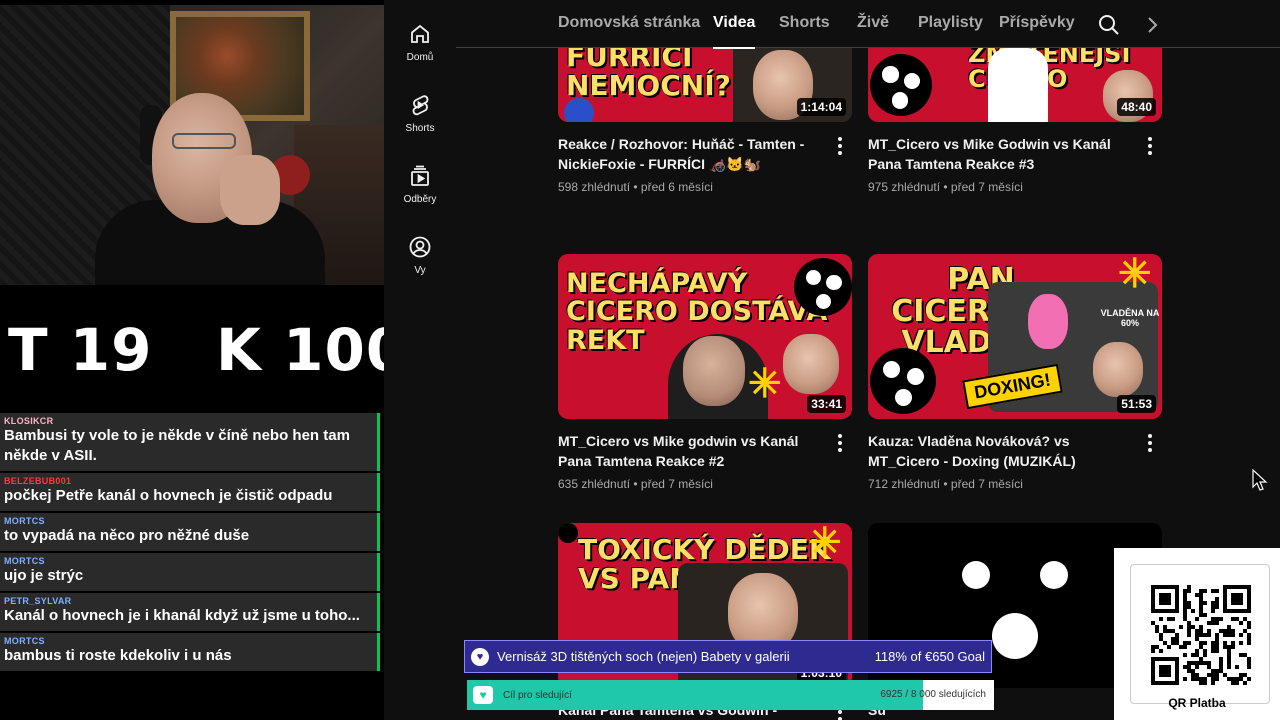 The width and height of the screenshot is (1280, 720). What do you see at coordinates (420, 199) in the screenshot?
I see `sidebar-item-label: Odběry` at bounding box center [420, 199].